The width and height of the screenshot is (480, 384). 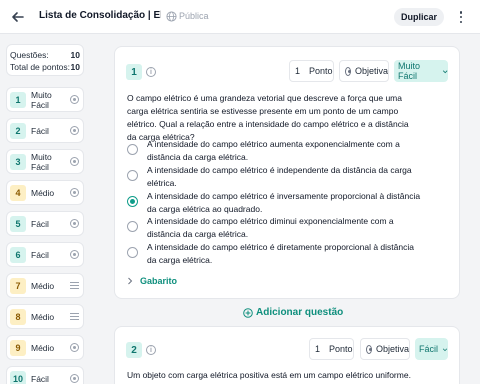 What do you see at coordinates (194, 16) in the screenshot?
I see `visibility-label: Pública` at bounding box center [194, 16].